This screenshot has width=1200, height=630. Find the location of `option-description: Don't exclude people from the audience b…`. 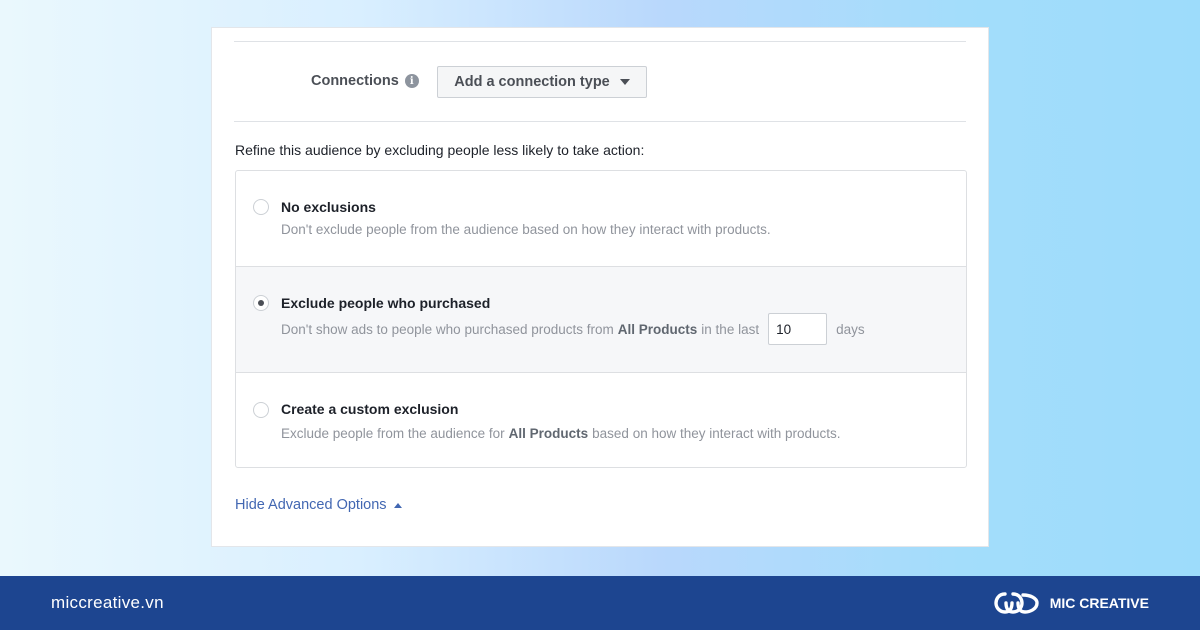

option-description: Don't exclude people from the audience b… is located at coordinates (526, 229).